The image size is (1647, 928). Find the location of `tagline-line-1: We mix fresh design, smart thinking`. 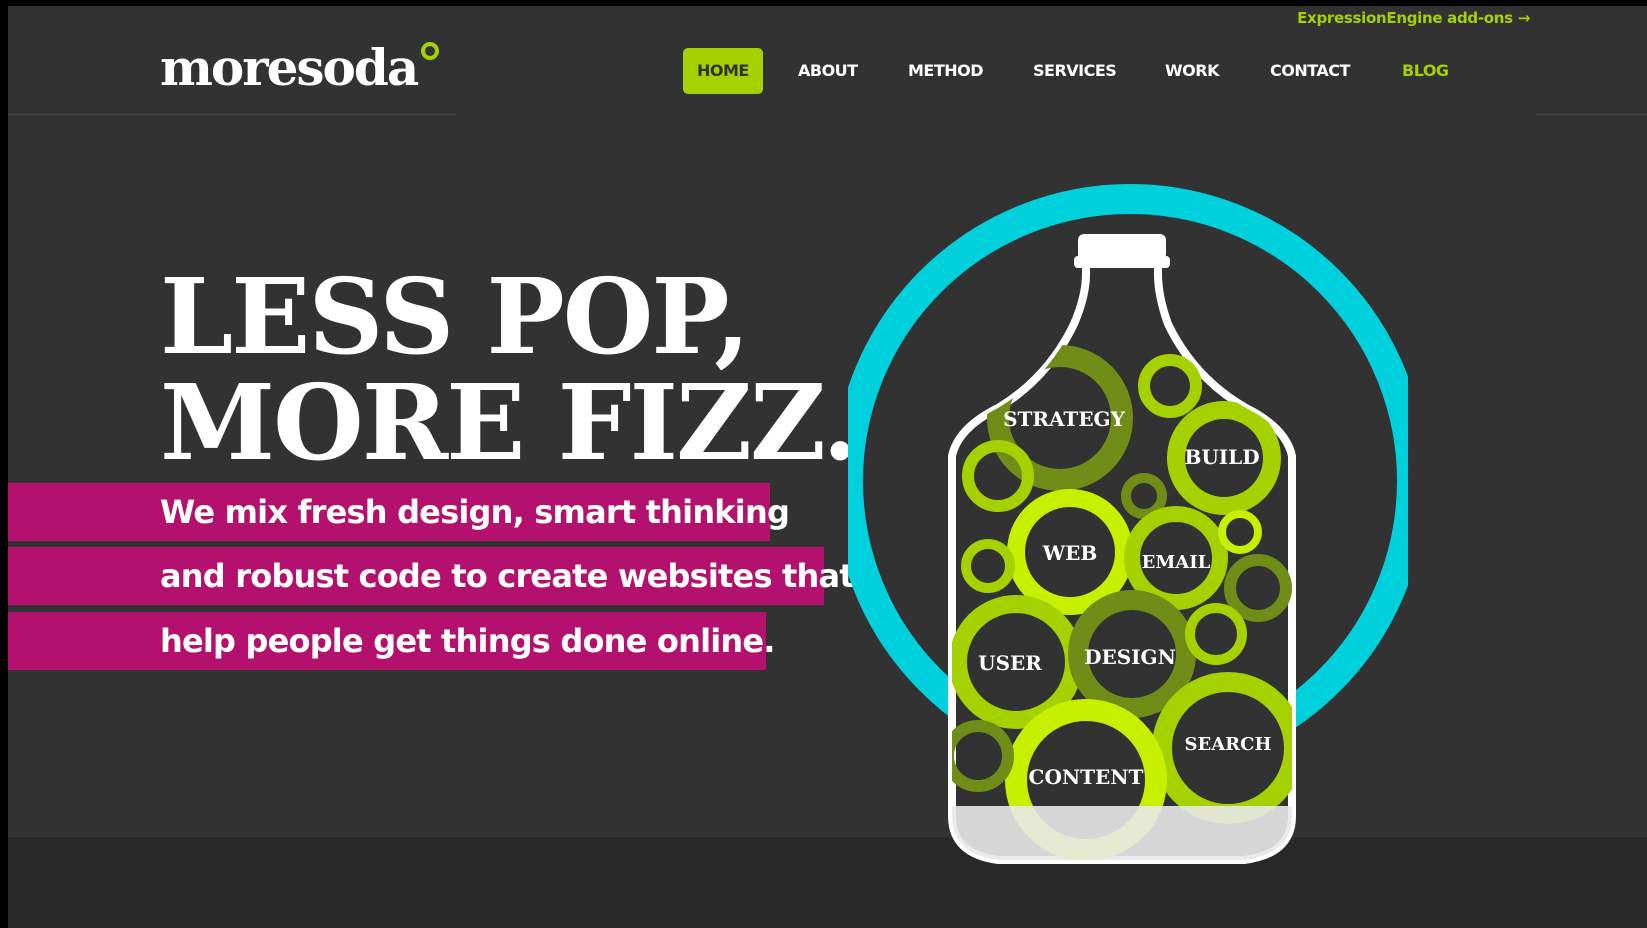

tagline-line-1: We mix fresh design, smart thinking is located at coordinates (399, 512).